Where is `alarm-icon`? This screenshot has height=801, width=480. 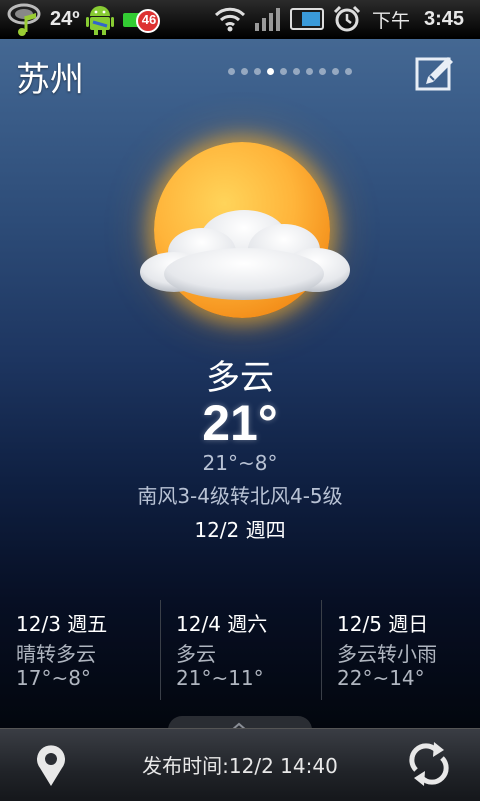
alarm-icon is located at coordinates (347, 19).